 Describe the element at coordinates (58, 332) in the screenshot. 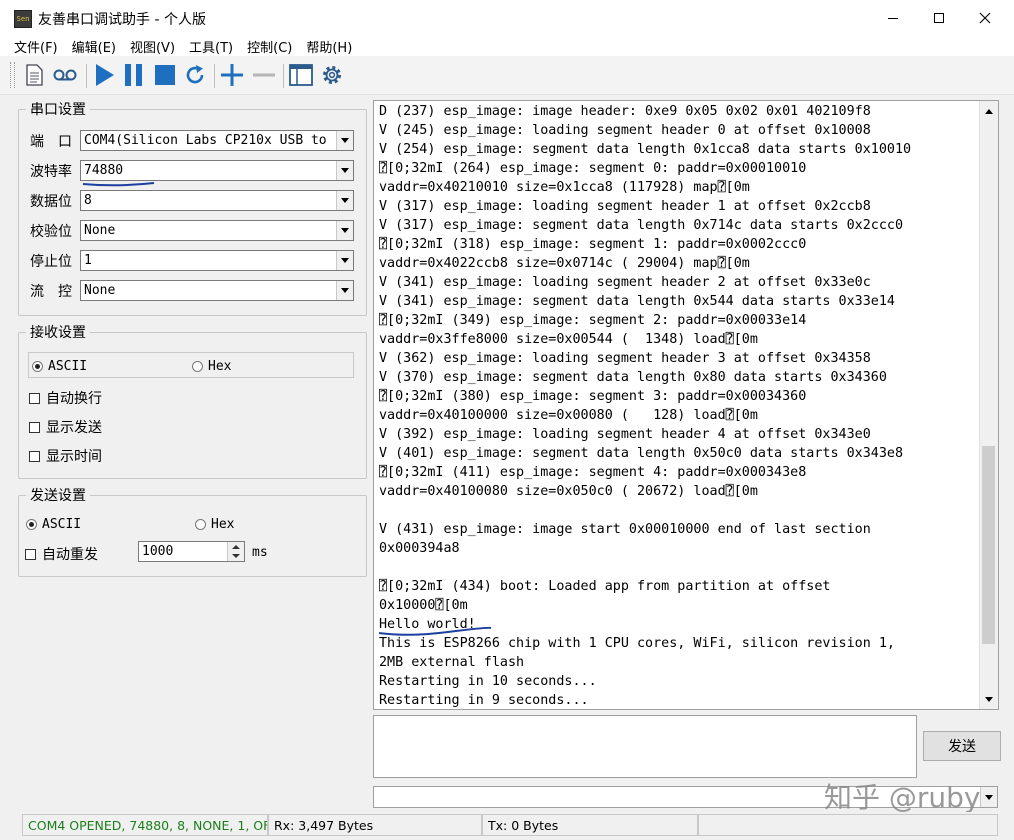

I see `receive-settings-title: 接收设置` at that location.